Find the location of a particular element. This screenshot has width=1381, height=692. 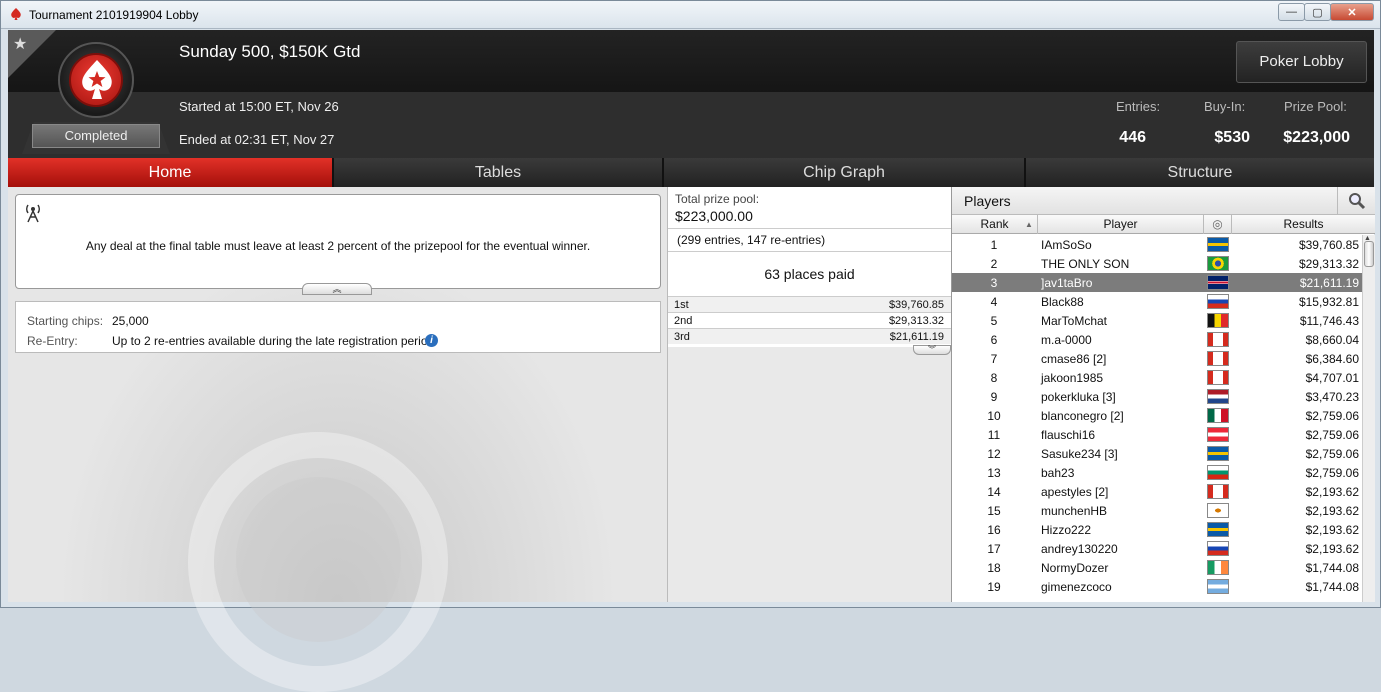

places-paid: 63 places paid is located at coordinates (809, 273).